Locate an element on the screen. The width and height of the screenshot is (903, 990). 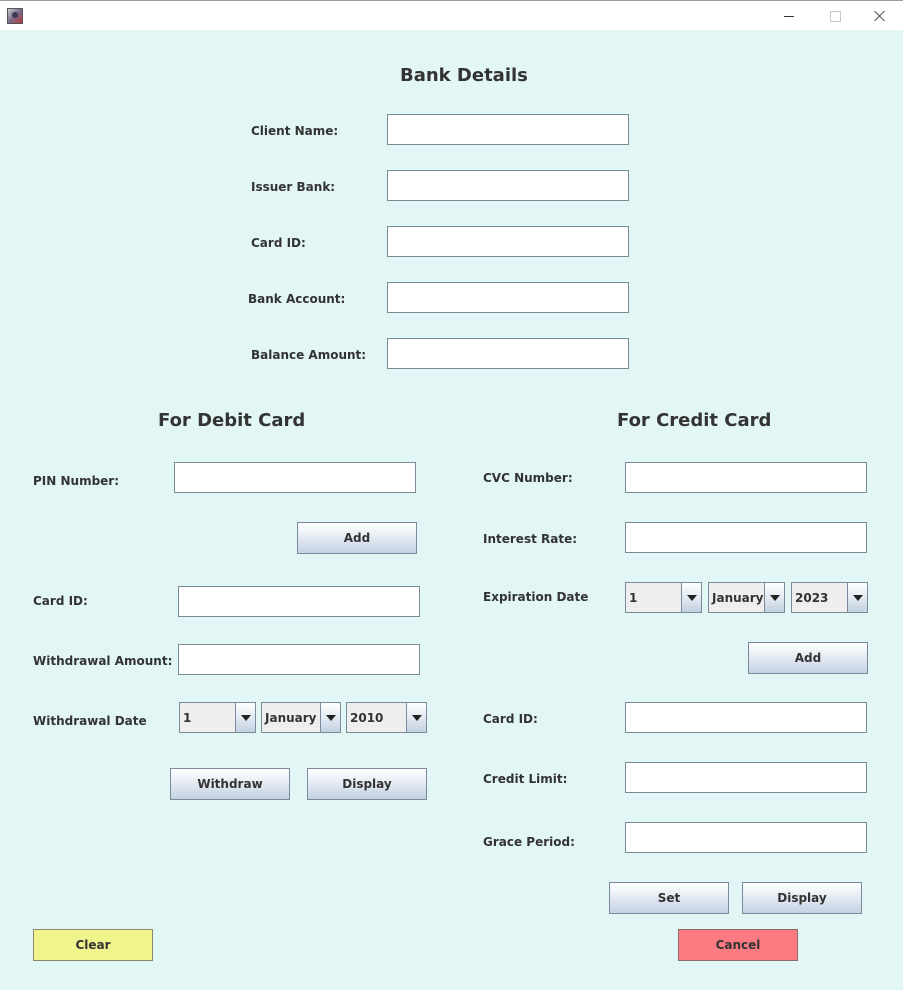
pin-number-label: PIN Number: is located at coordinates (76, 481).